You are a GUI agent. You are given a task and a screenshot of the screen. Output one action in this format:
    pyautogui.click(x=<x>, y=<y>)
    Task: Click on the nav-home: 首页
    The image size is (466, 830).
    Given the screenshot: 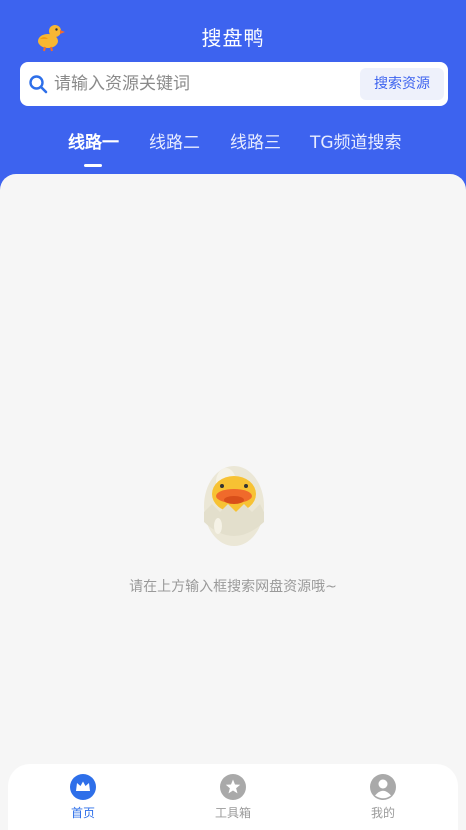 What is the action you would take?
    pyautogui.click(x=83, y=797)
    